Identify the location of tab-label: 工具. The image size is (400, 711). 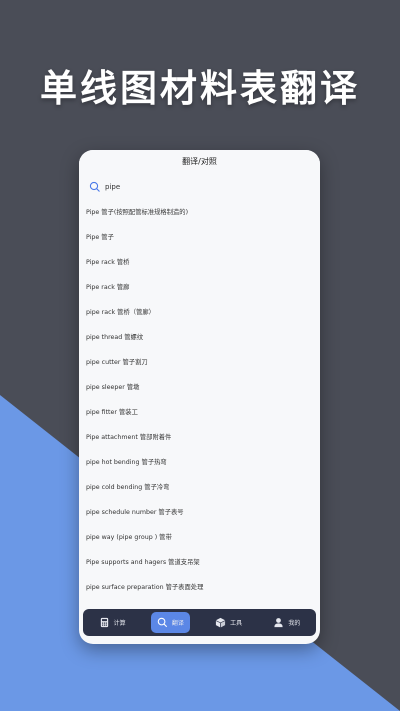
(236, 623).